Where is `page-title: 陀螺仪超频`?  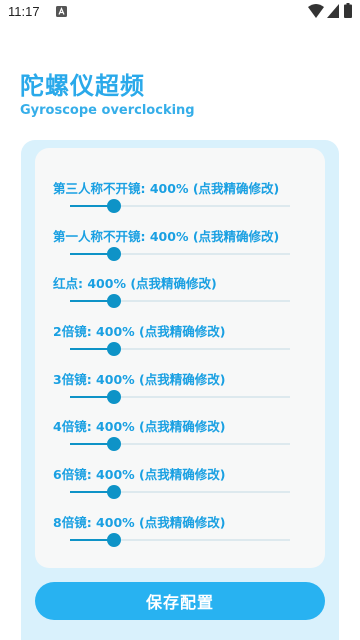 page-title: 陀螺仪超频 is located at coordinates (82, 86).